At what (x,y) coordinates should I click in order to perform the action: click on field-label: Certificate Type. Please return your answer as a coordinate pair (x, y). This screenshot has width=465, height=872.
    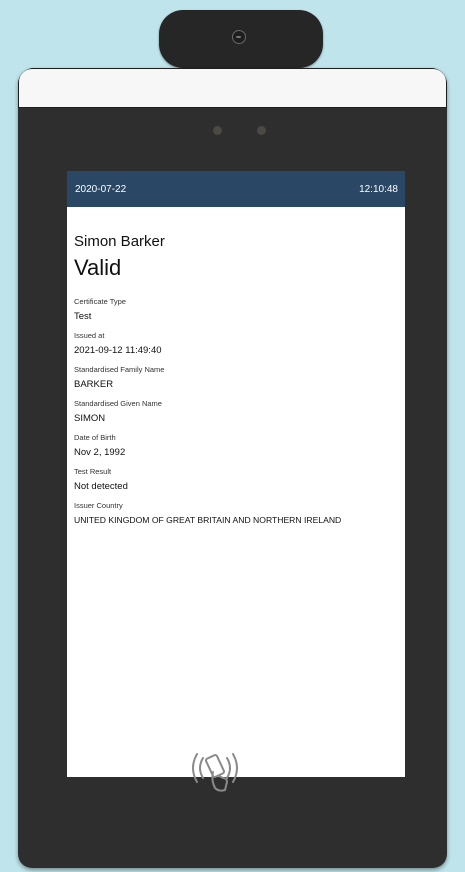
    Looking at the image, I should click on (100, 301).